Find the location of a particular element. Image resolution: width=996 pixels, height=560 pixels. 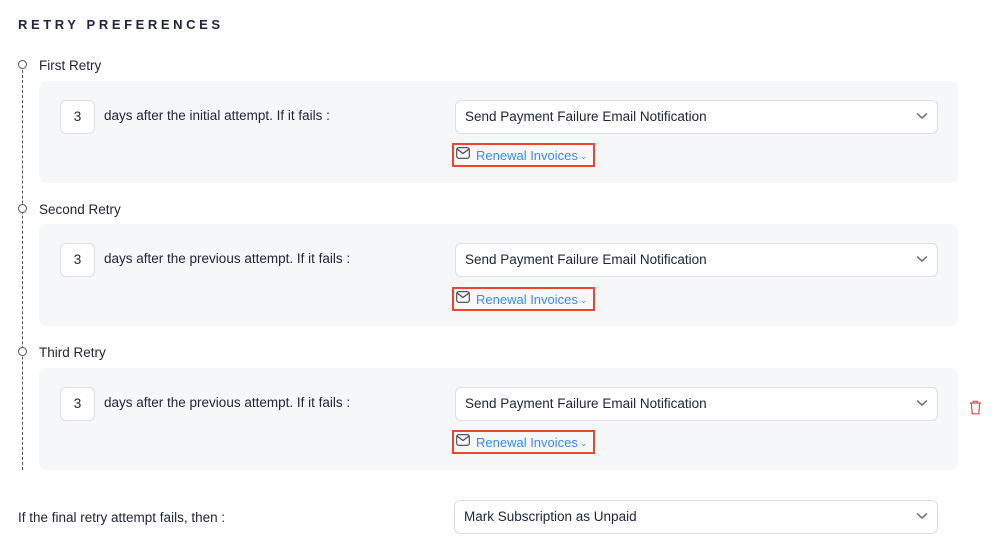

retry-label: Third Retry is located at coordinates (72, 352).